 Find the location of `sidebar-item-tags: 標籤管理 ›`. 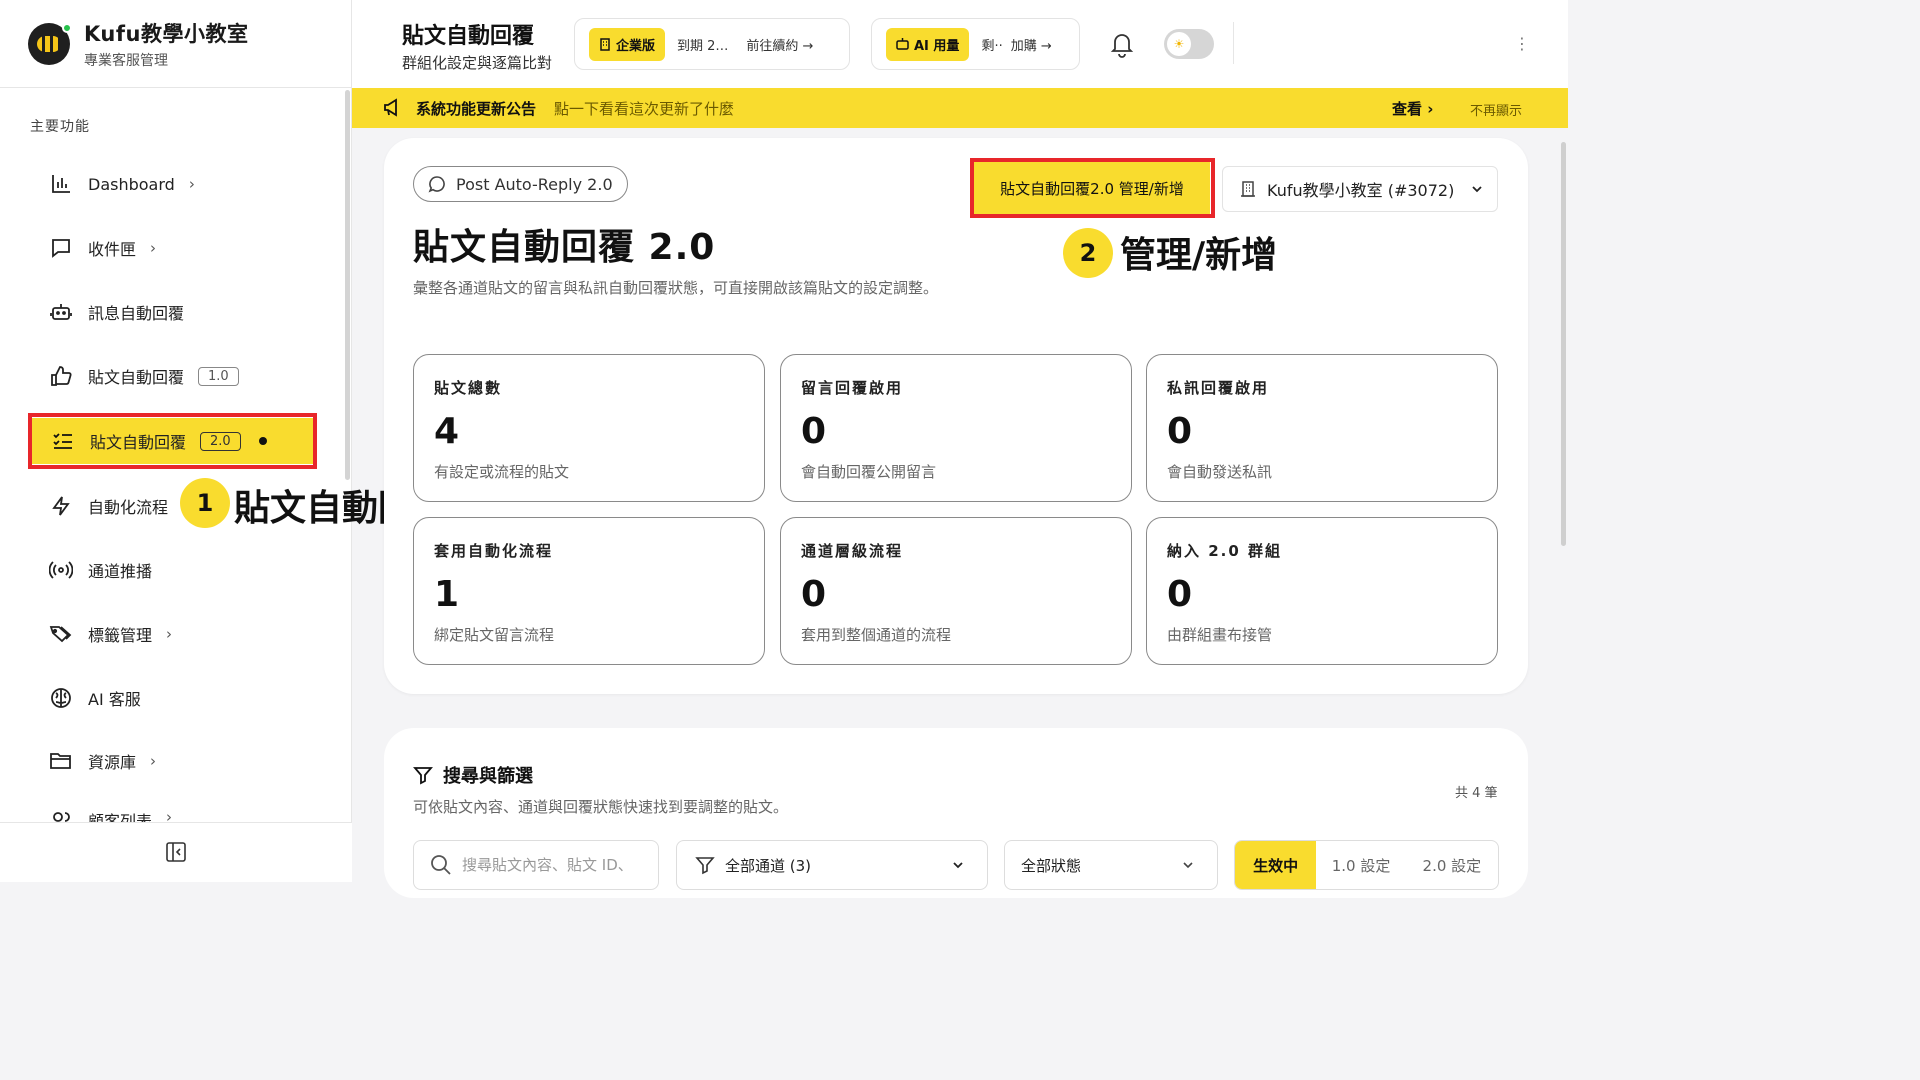

sidebar-item-tags: 標籤管理 › is located at coordinates (101, 634).